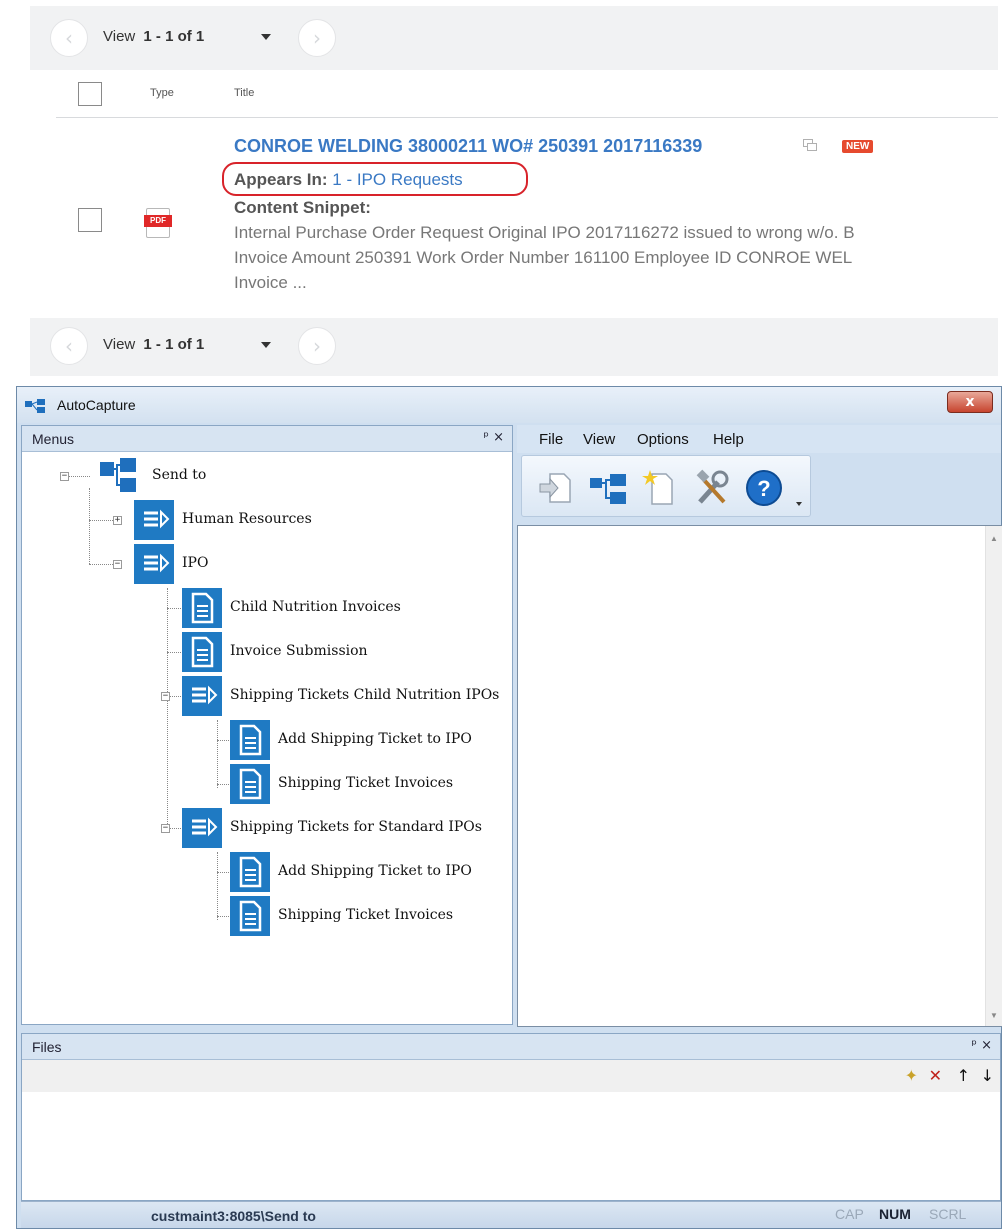  What do you see at coordinates (935, 1075) in the screenshot?
I see `delete-icon: ✕` at bounding box center [935, 1075].